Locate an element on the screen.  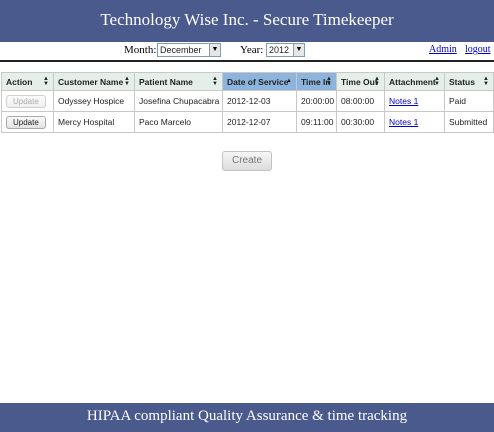
date-cell: 2012-12-07 is located at coordinates (259, 122).